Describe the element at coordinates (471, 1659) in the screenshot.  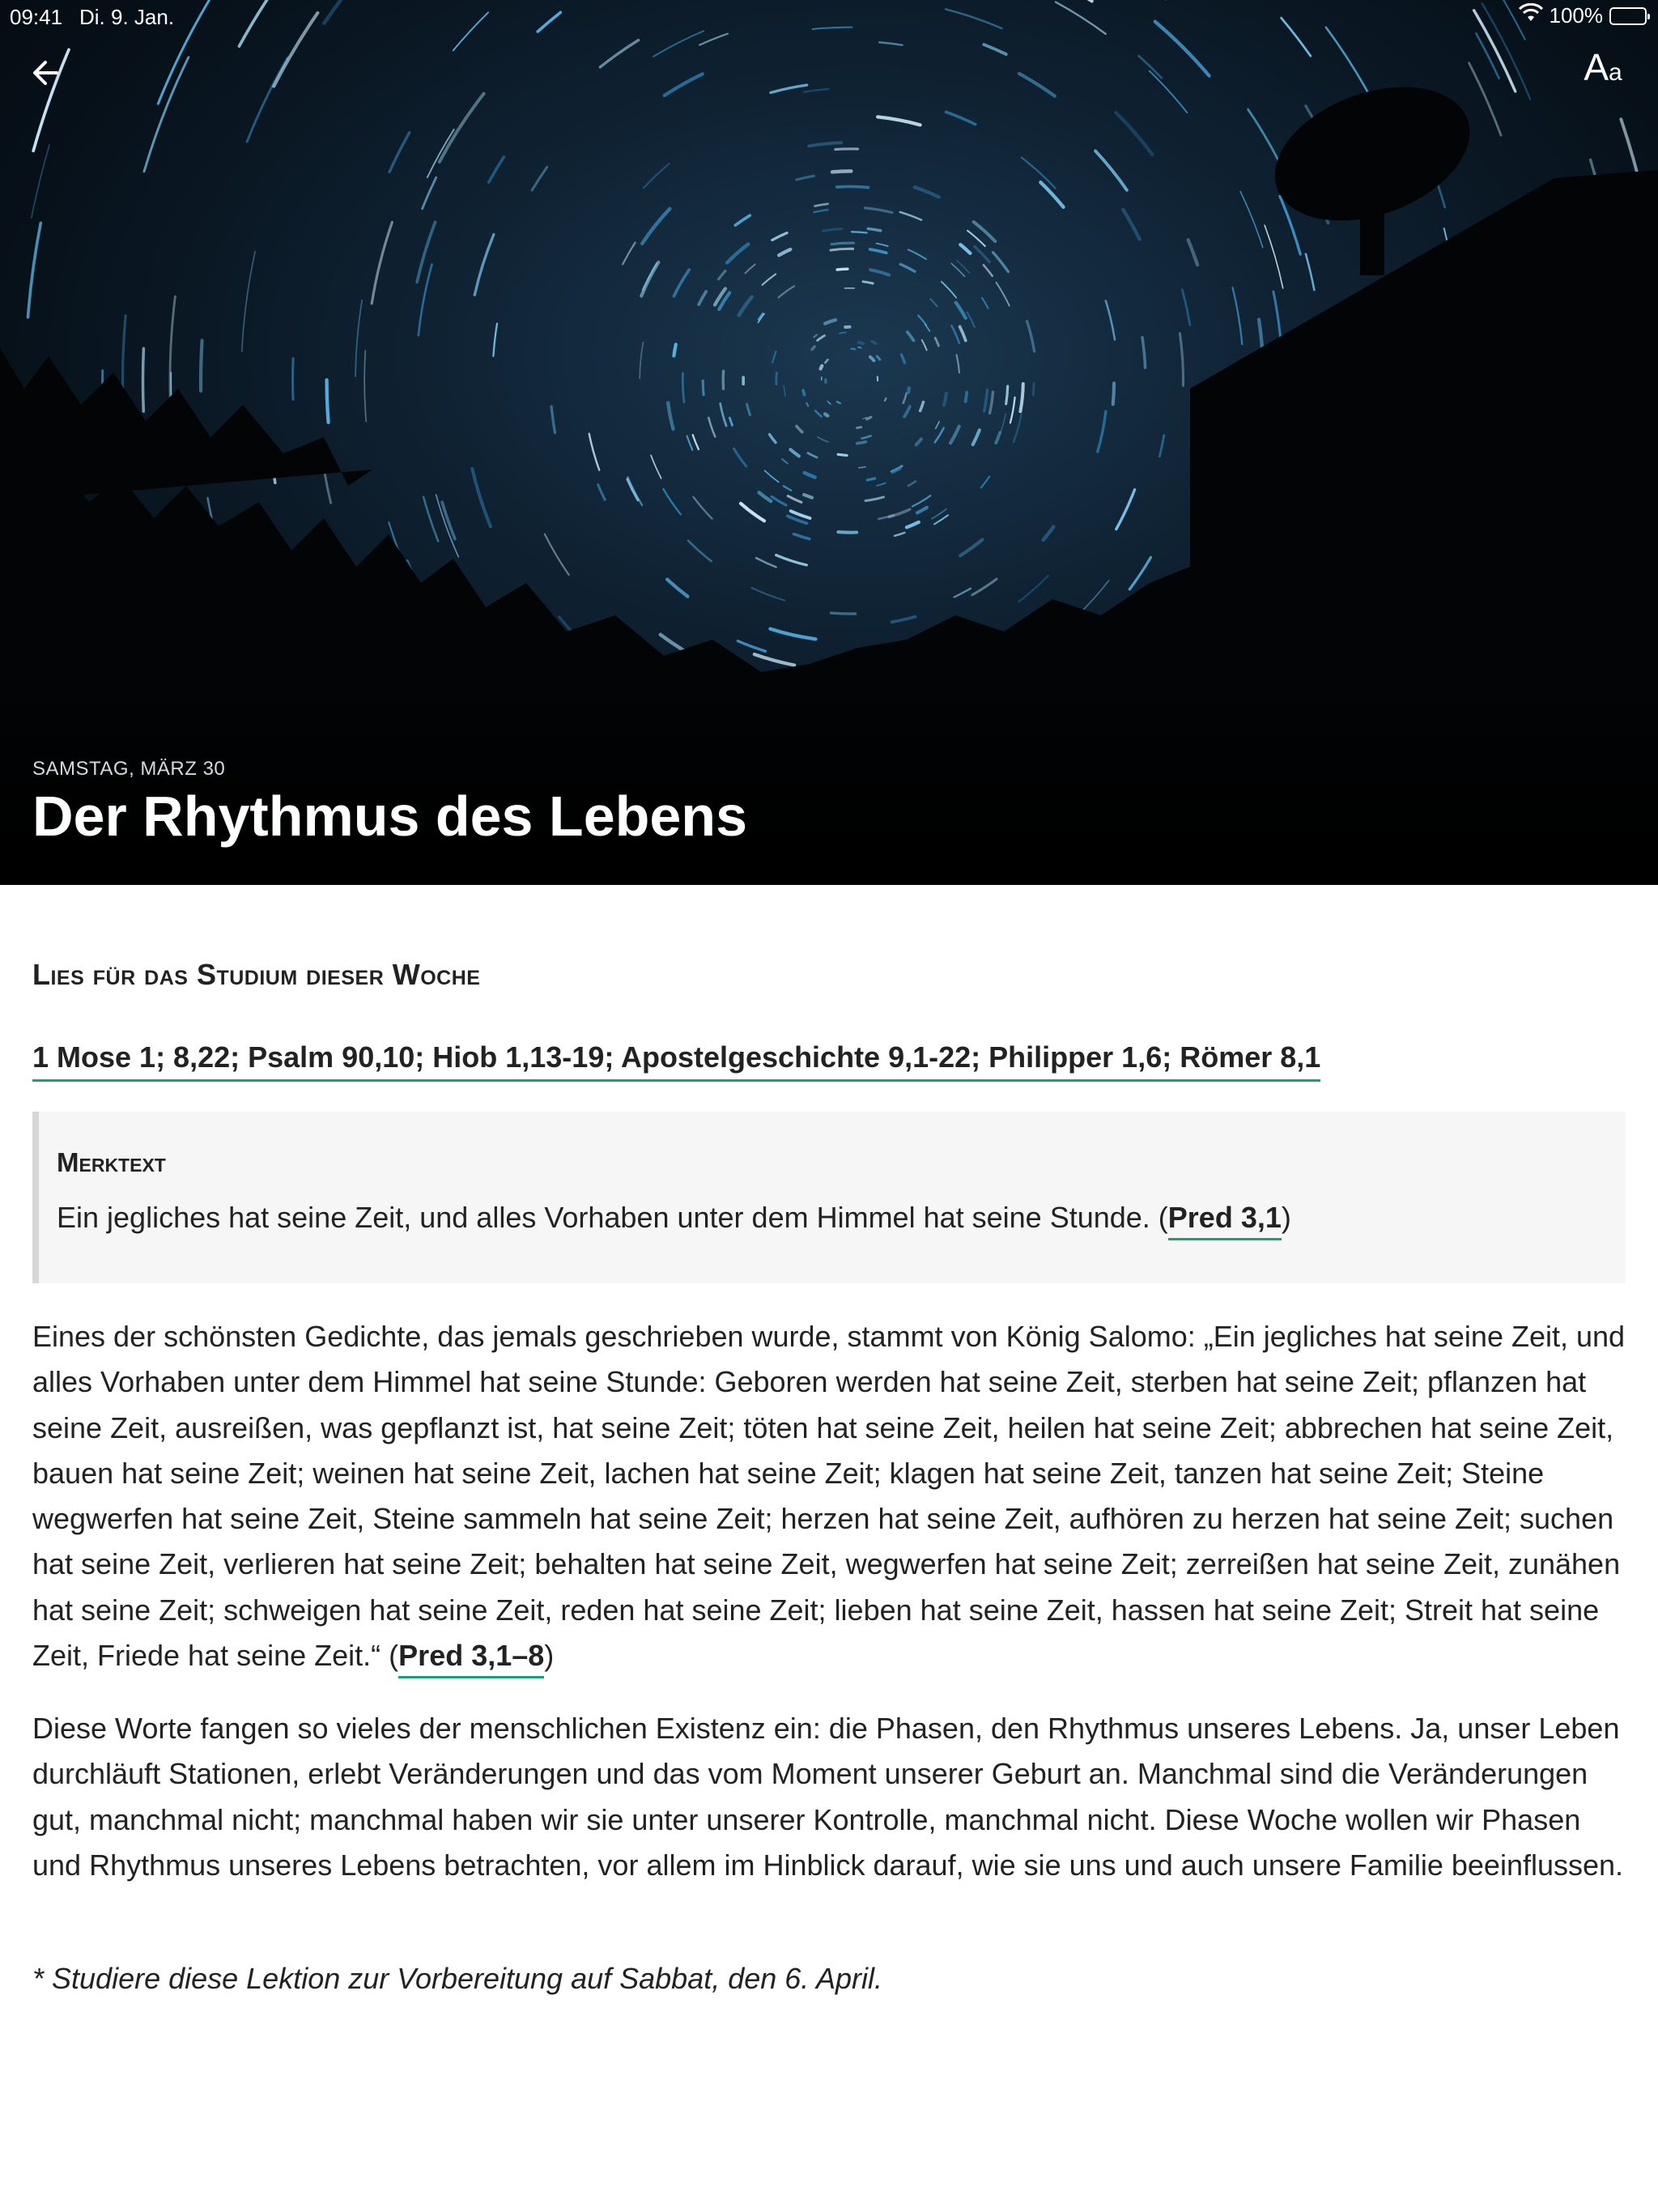
I see `body-paragraph-1-reference-link: Pred 3,1–8` at that location.